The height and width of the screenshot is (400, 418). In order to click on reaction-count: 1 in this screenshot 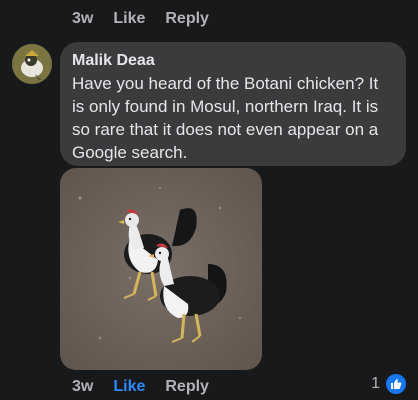, I will do `click(375, 383)`.